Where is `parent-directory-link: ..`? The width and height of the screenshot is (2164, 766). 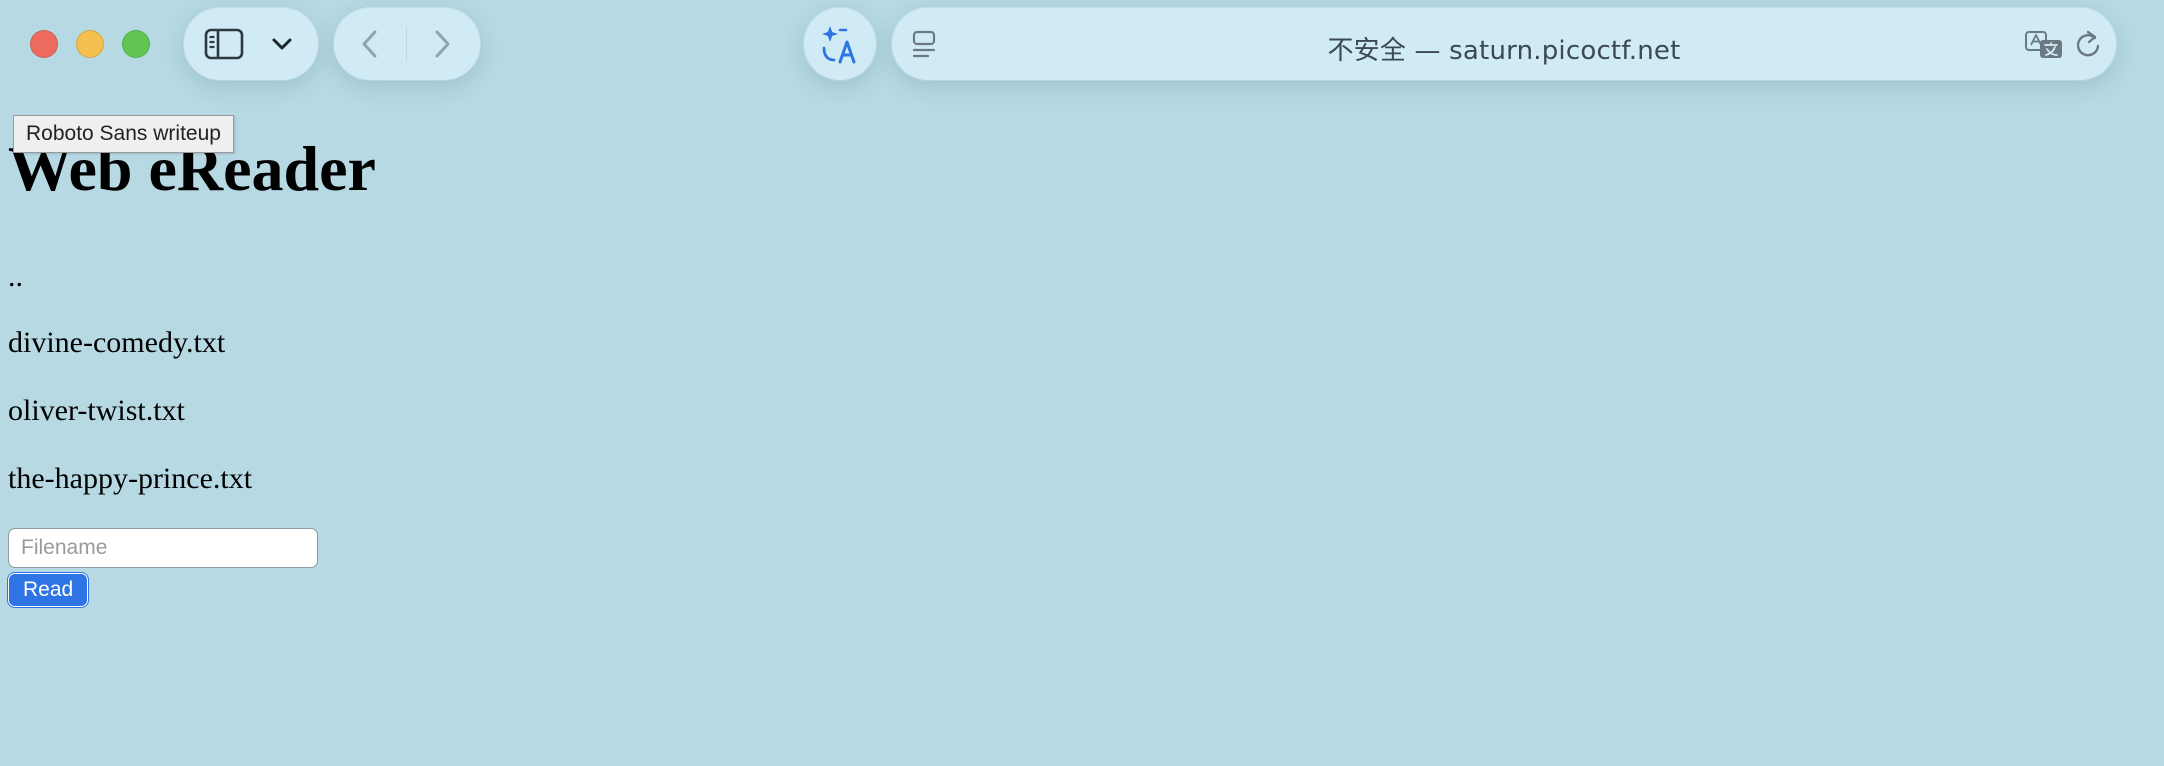 parent-directory-link: .. is located at coordinates (15, 277).